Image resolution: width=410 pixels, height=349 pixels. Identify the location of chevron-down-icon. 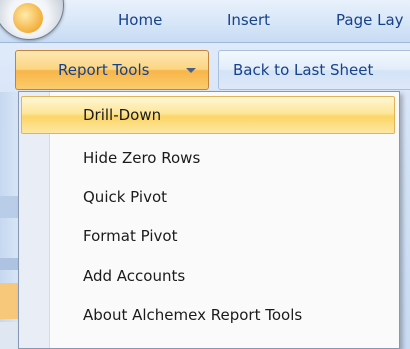
(191, 70).